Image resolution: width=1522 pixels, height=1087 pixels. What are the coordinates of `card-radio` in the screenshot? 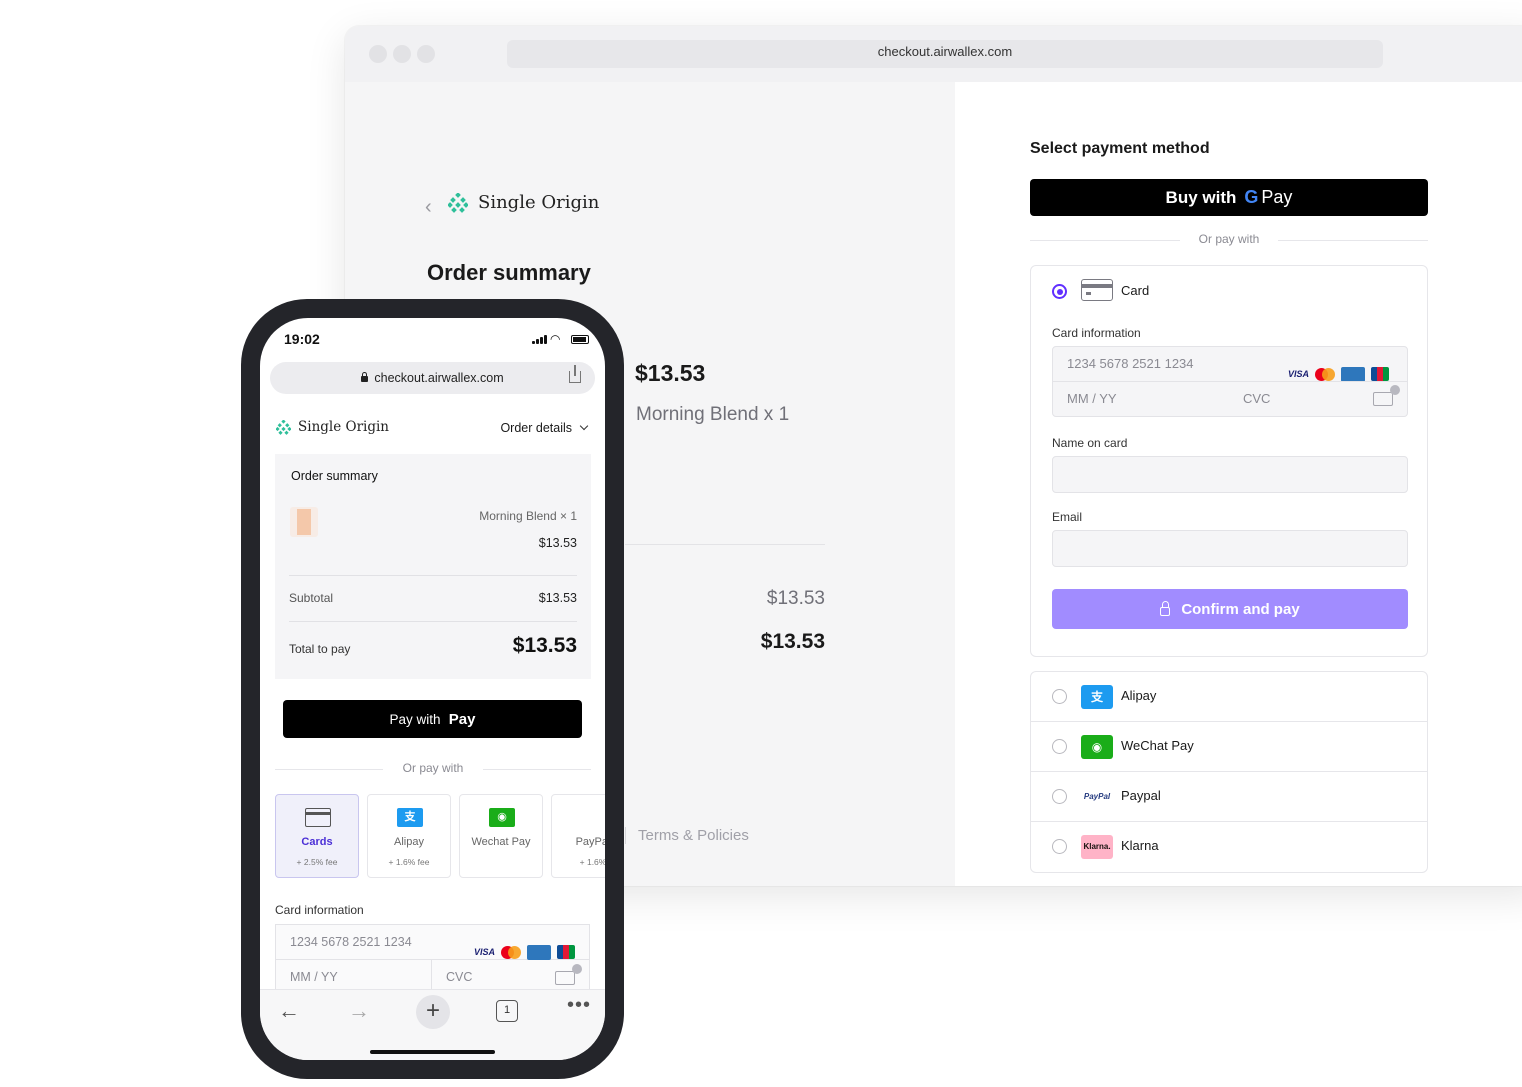 It's located at (1059, 291).